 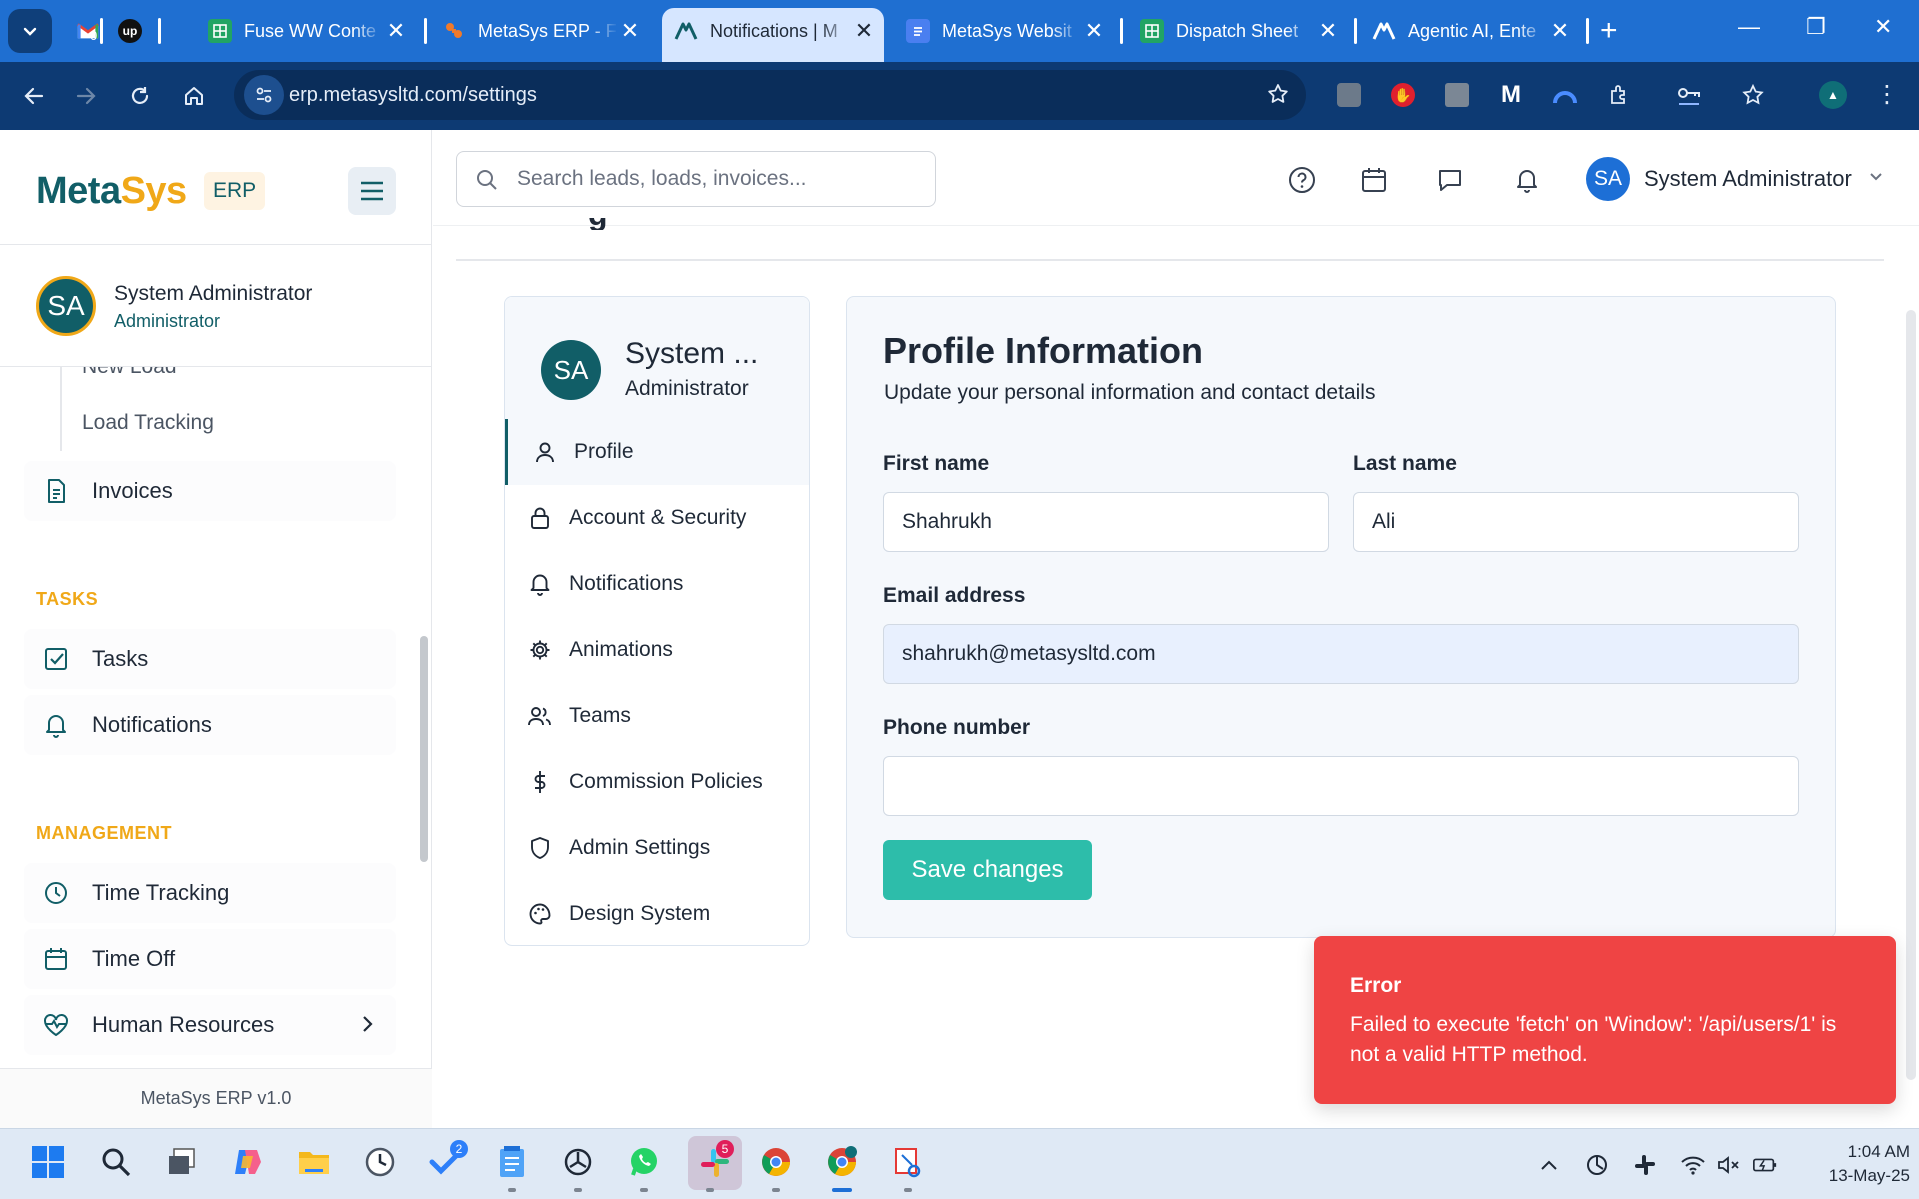 I want to click on browser-tab-upwork: up, so click(x=138, y=31).